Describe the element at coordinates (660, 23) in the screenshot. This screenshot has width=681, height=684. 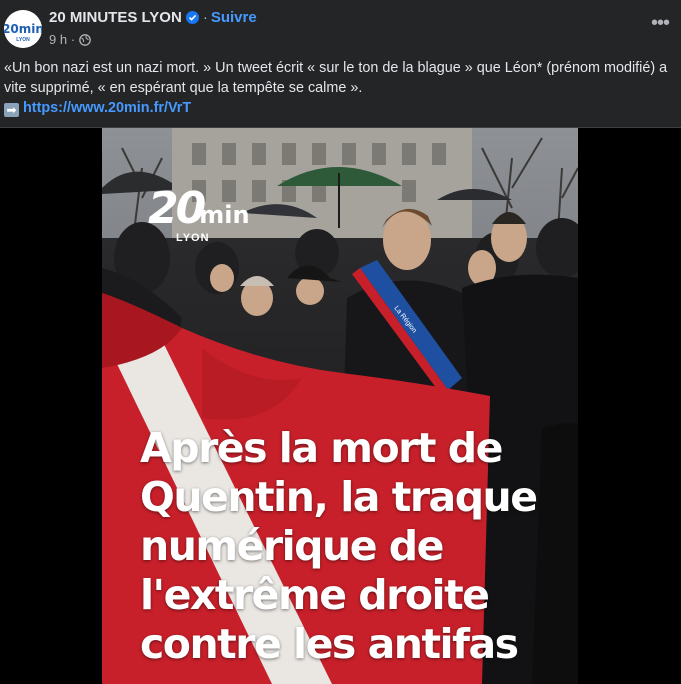
I see `more-options-icon: •••` at that location.